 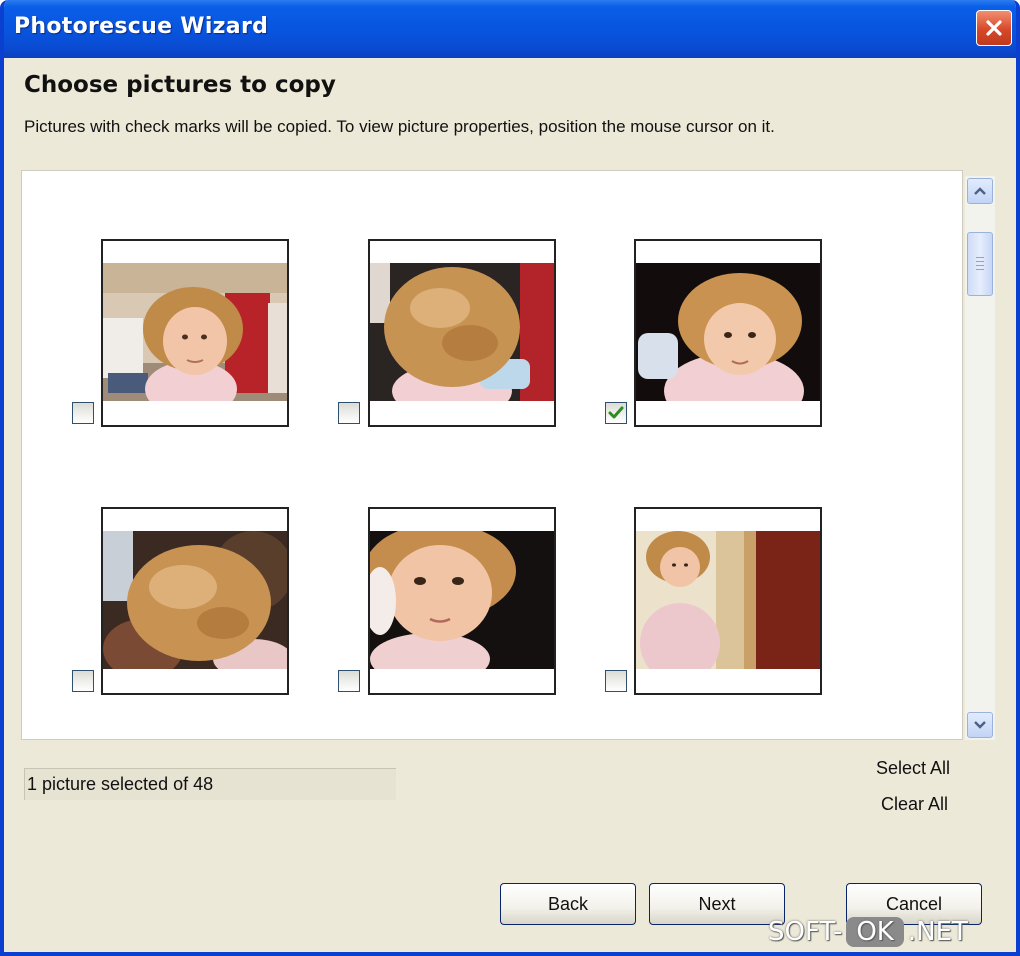 I want to click on title-bar: Photorescue Wizard, so click(x=510, y=29).